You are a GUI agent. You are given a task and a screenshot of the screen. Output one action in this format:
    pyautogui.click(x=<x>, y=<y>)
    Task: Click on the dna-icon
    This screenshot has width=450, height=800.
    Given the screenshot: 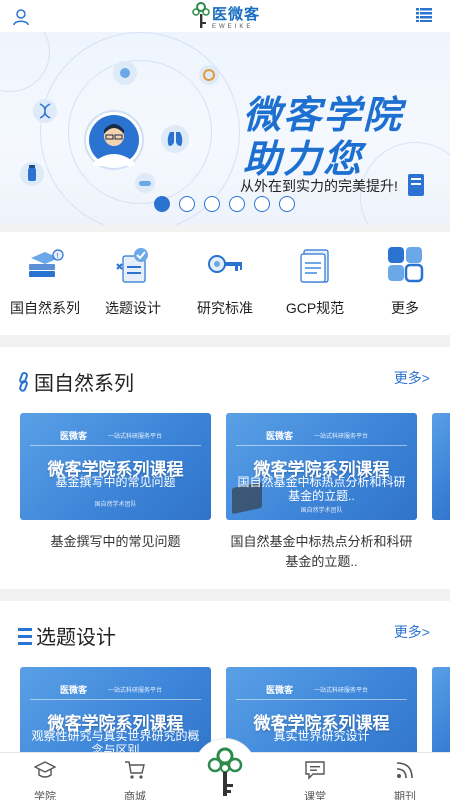 What is the action you would take?
    pyautogui.click(x=45, y=111)
    